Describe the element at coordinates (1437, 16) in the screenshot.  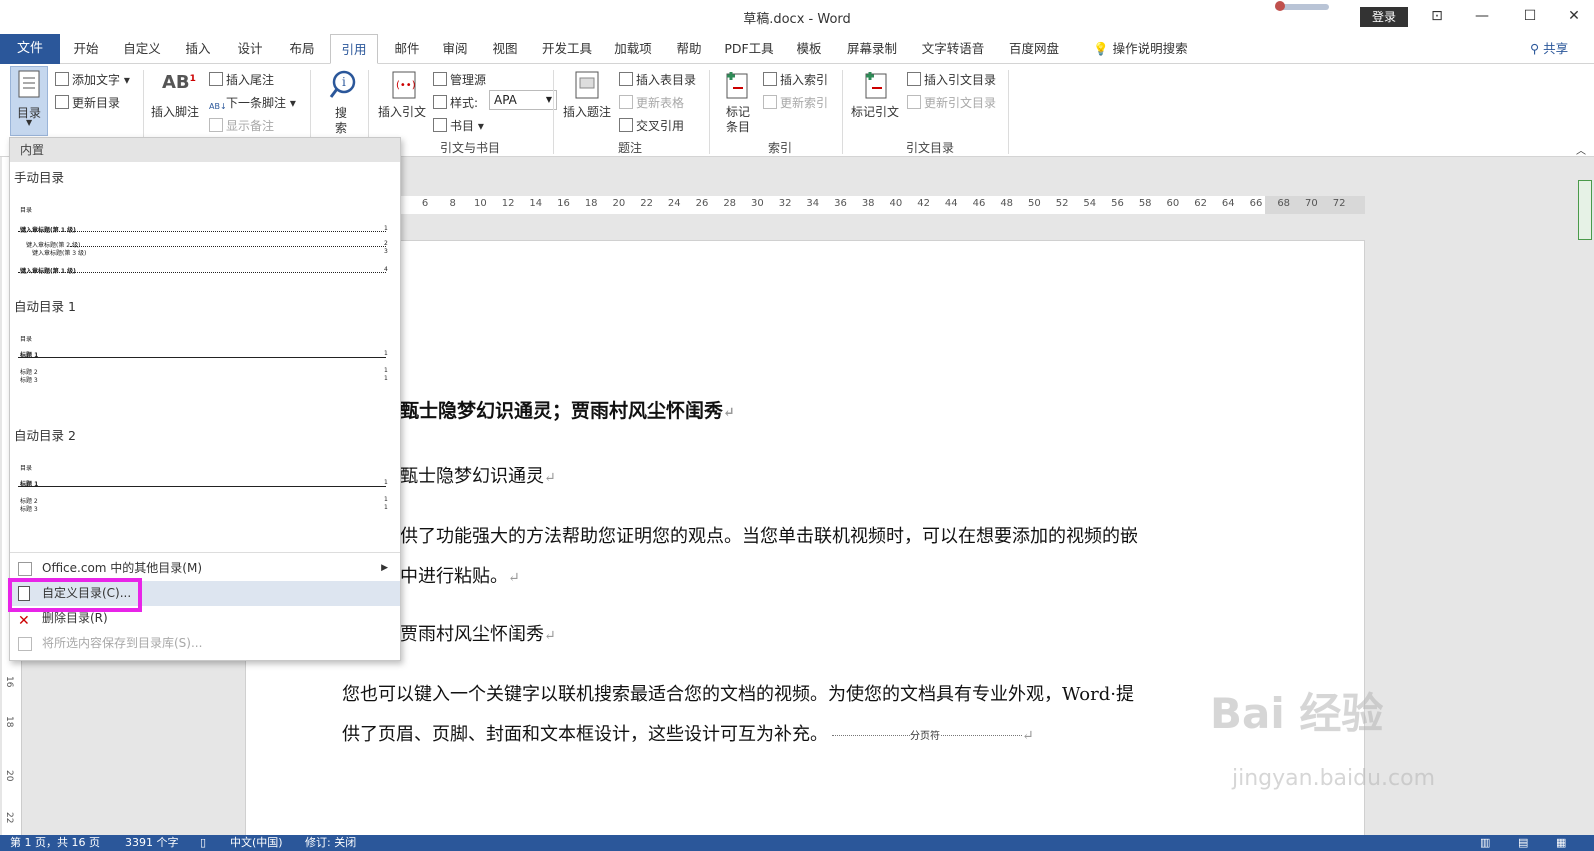
I see `ribbon-display-options-icon: ⊡` at that location.